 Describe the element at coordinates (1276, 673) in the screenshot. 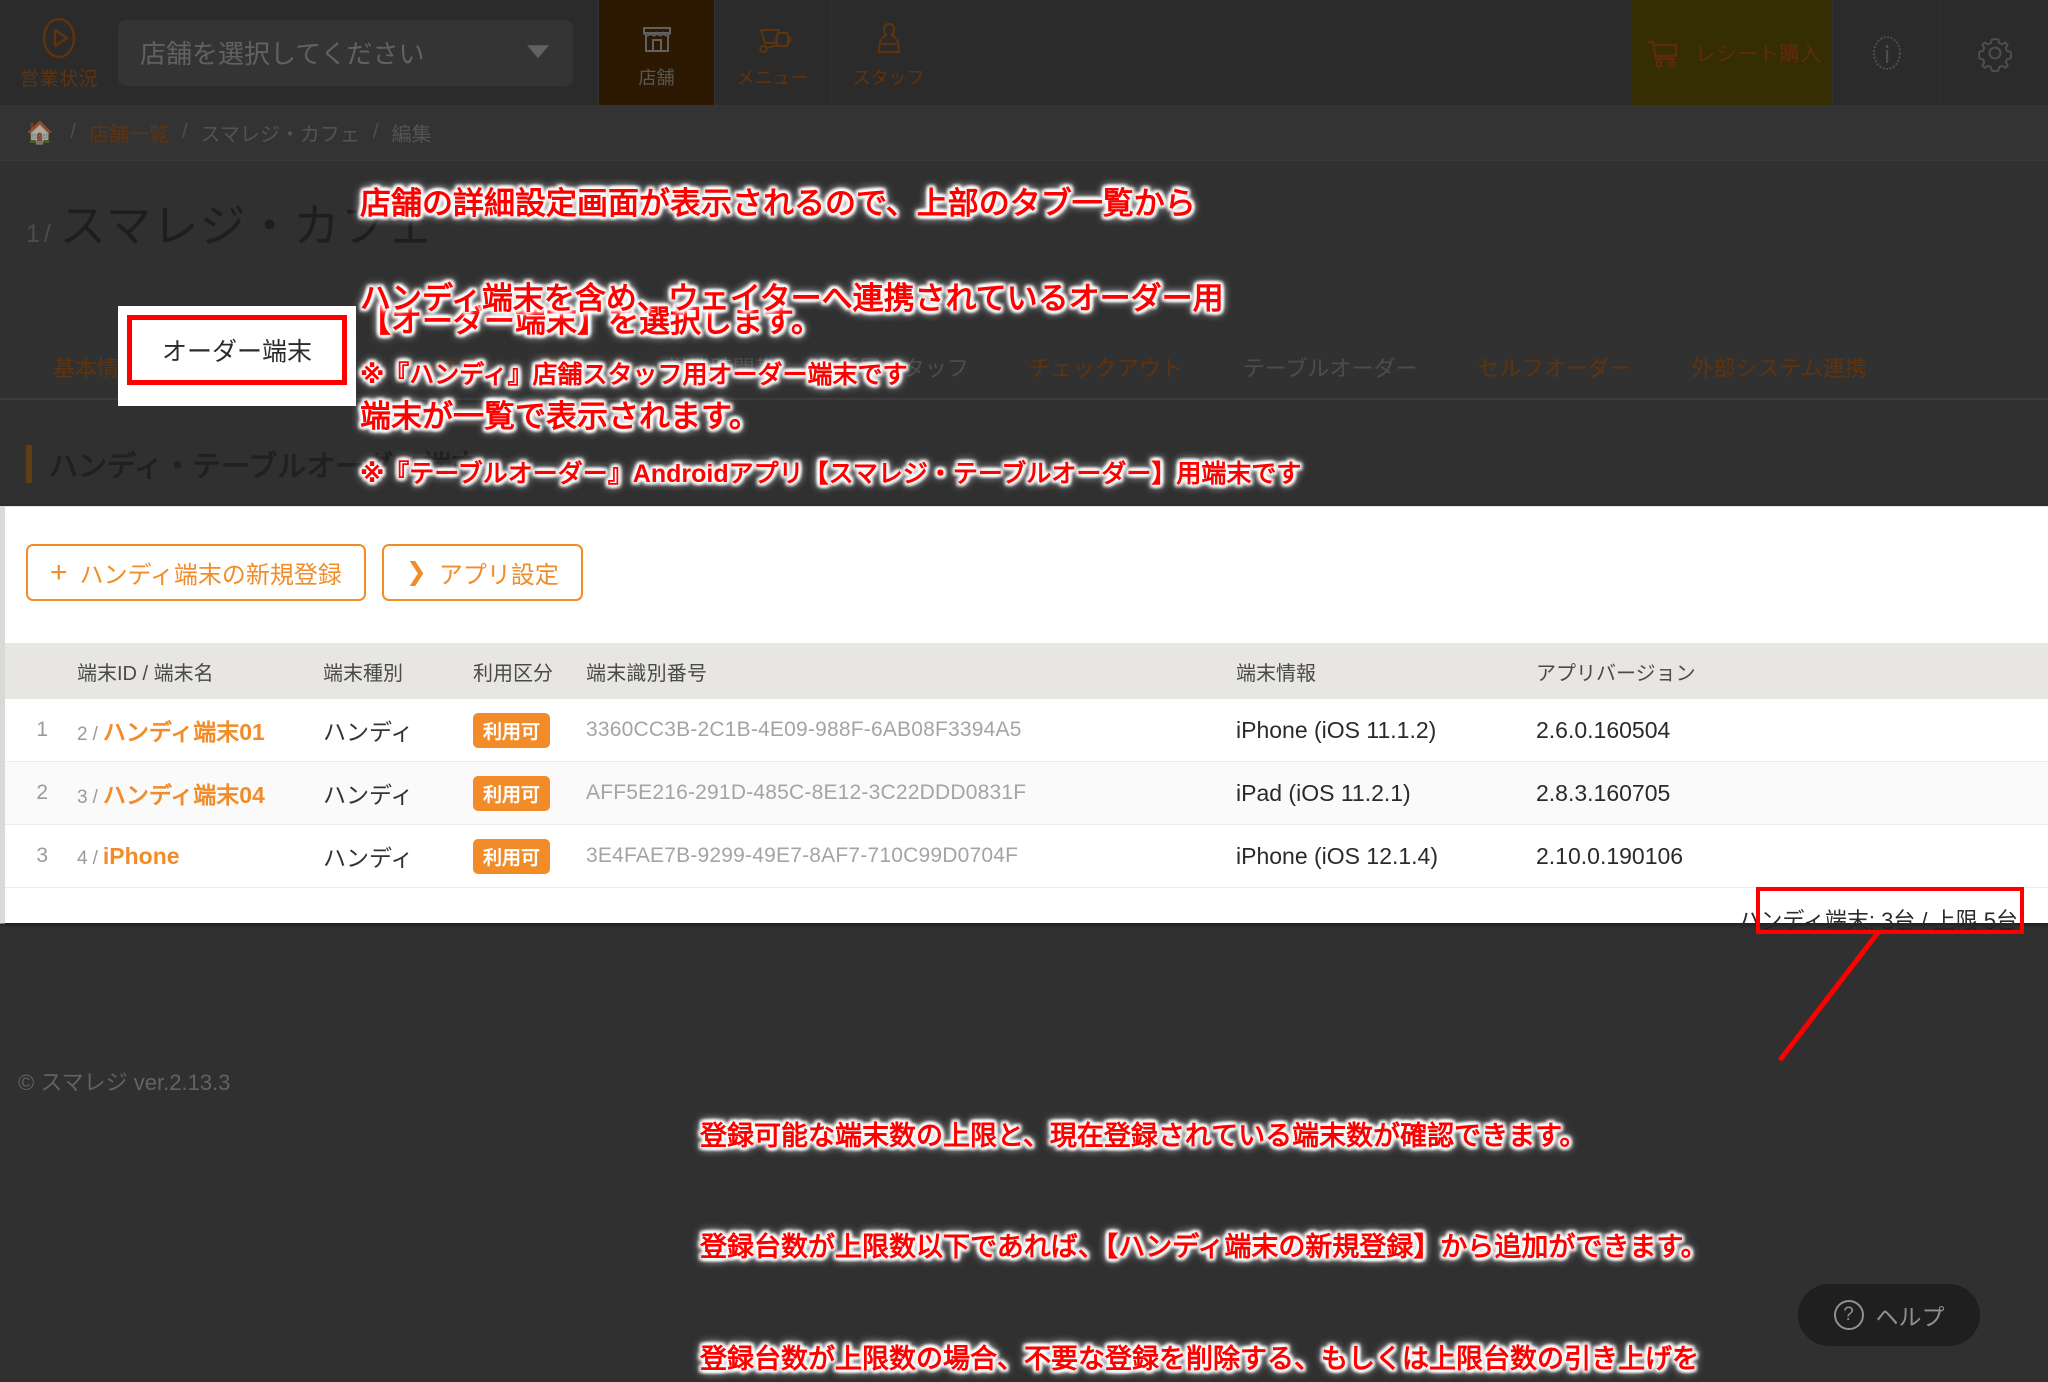

I see `col-header-device-info: 端末情報` at that location.